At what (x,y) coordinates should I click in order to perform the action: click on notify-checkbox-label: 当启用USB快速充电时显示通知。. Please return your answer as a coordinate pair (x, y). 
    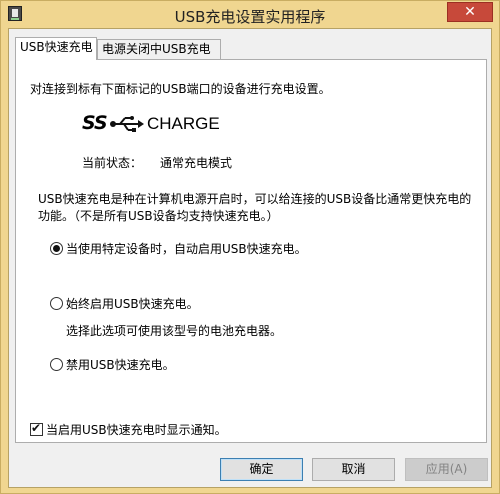
    Looking at the image, I should click on (136, 430).